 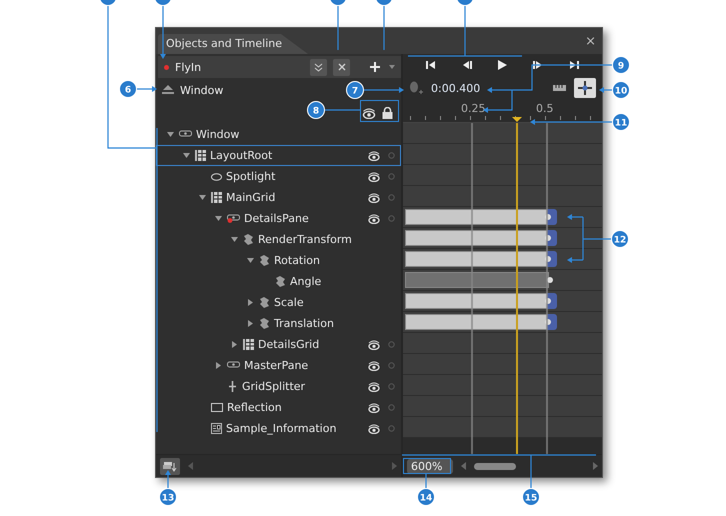 I want to click on layers-button, so click(x=170, y=466).